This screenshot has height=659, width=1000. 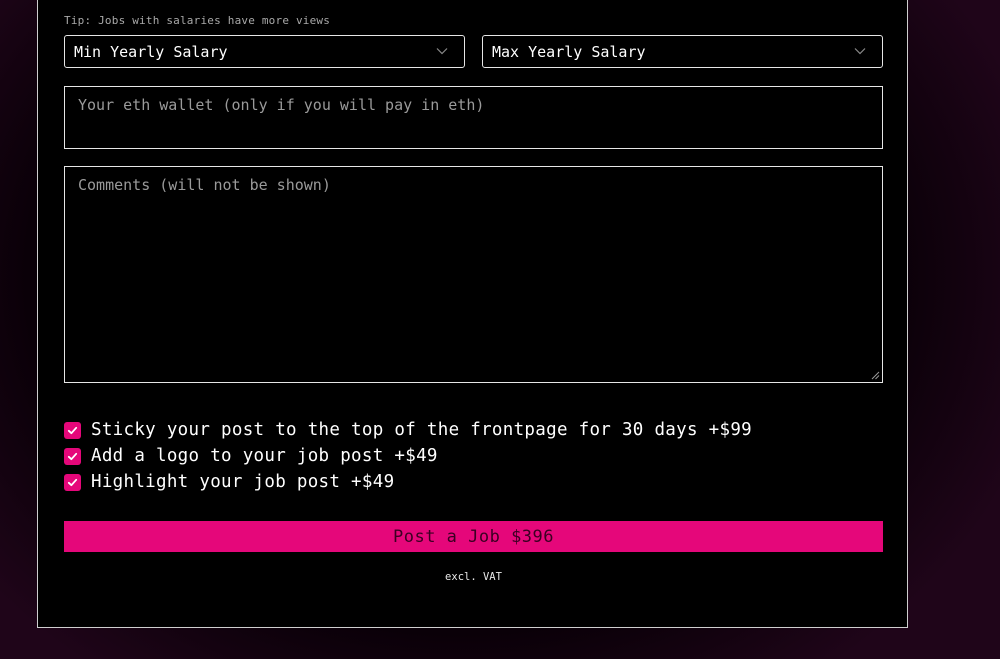 I want to click on salary-tip: Tip: Jobs with salaries have more views, so click(x=197, y=20).